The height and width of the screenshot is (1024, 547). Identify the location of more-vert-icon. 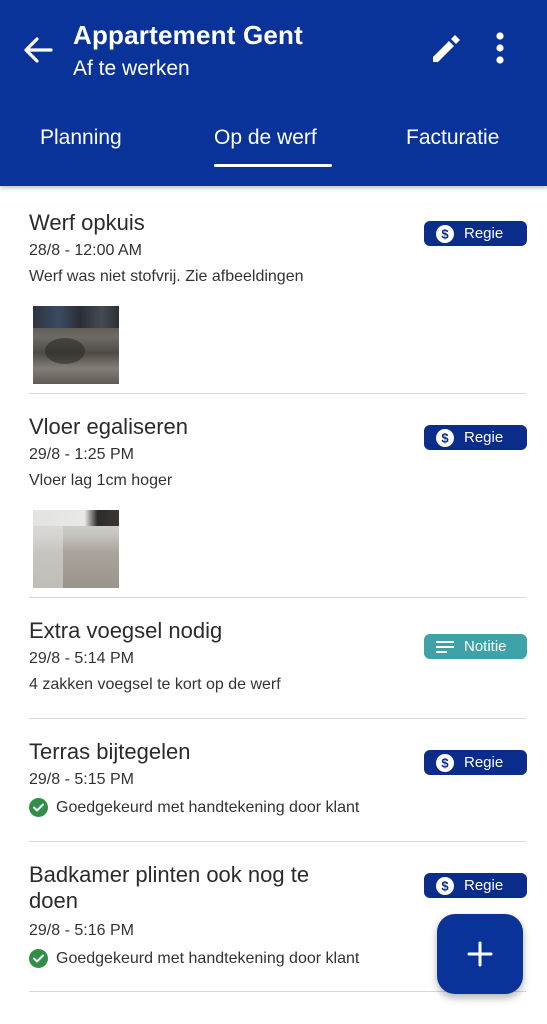
(500, 48).